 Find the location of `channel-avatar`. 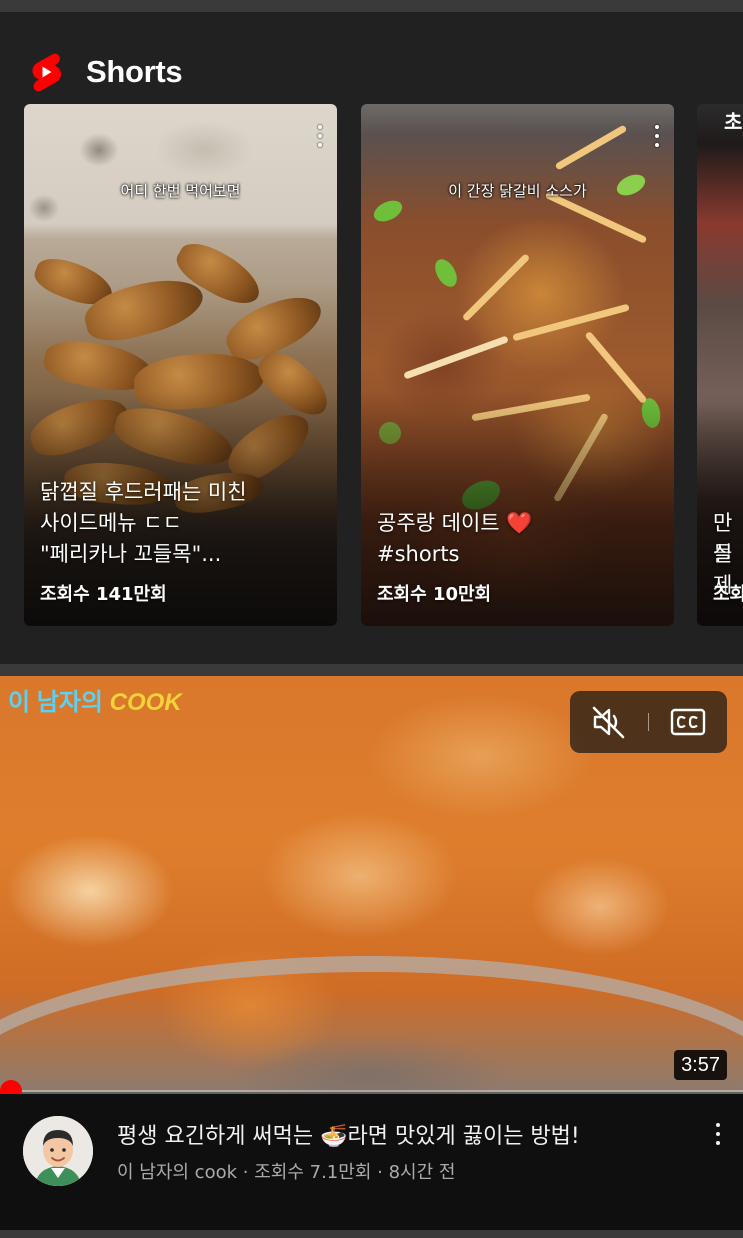

channel-avatar is located at coordinates (58, 1151).